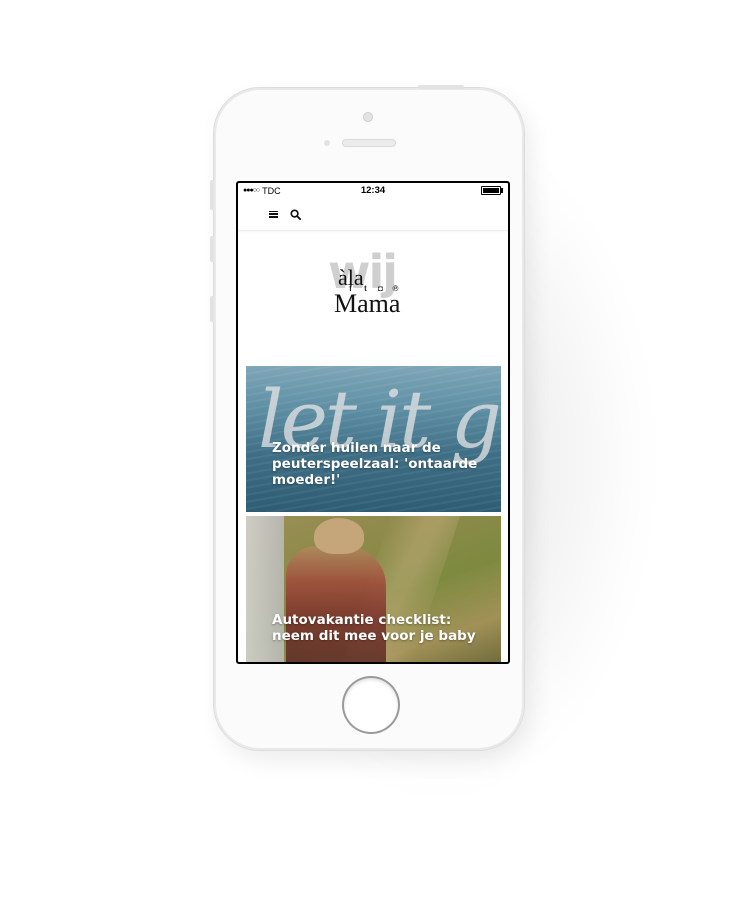 The height and width of the screenshot is (899, 746). Describe the element at coordinates (371, 705) in the screenshot. I see `home-button` at that location.